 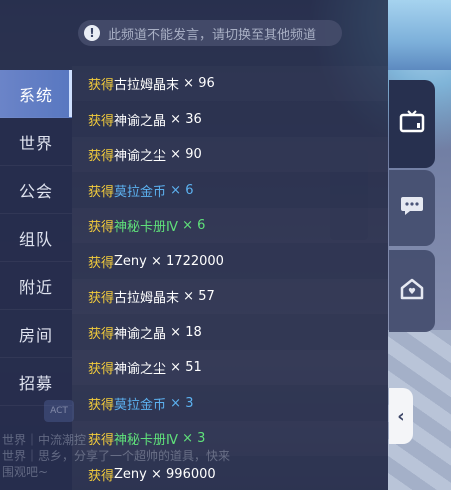 What do you see at coordinates (230, 190) in the screenshot?
I see `system-message: 获得 莫拉金币 × 6` at bounding box center [230, 190].